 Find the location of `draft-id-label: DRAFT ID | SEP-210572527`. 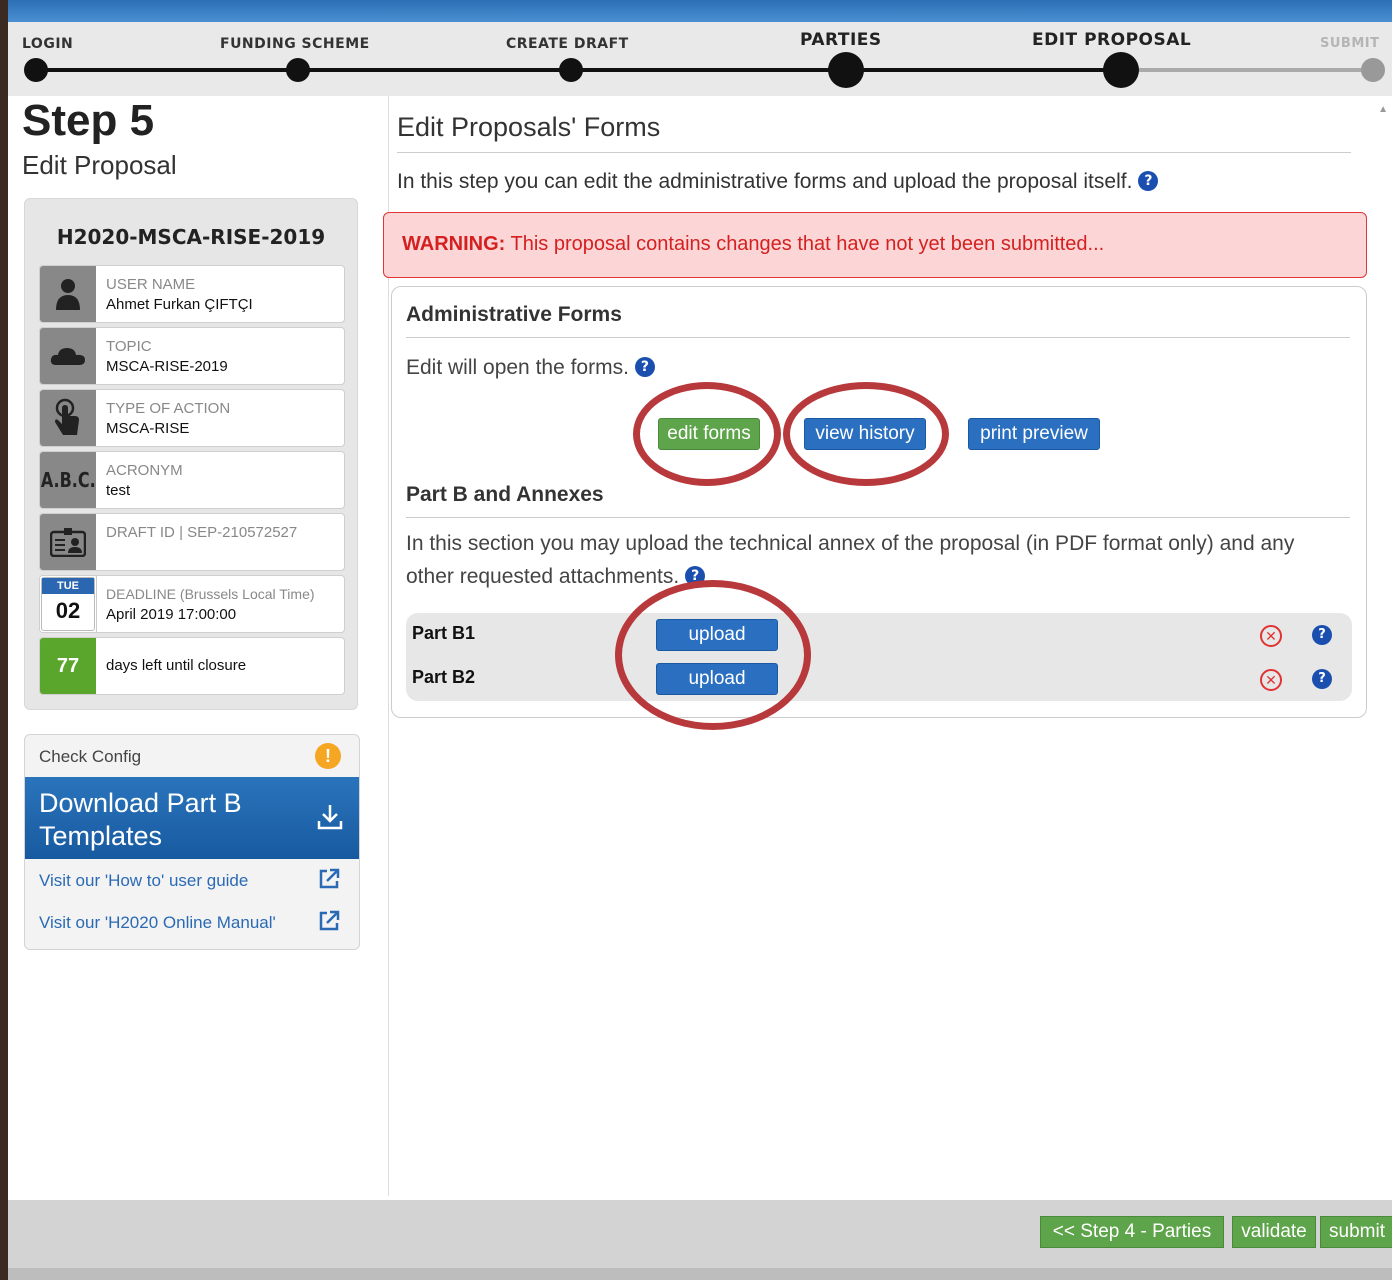

draft-id-label: DRAFT ID | SEP-210572527 is located at coordinates (202, 532).